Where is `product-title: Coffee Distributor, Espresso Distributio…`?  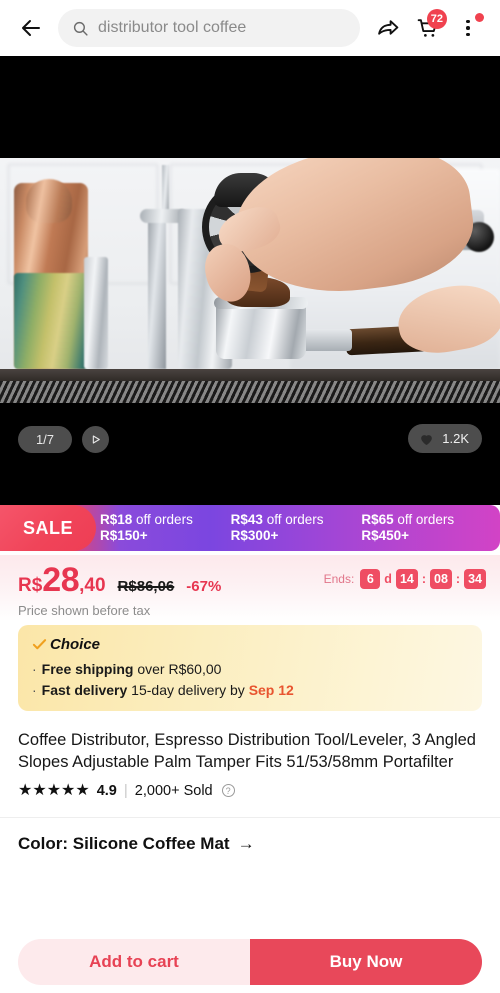
product-title: Coffee Distributor, Espresso Distributio… is located at coordinates (247, 751).